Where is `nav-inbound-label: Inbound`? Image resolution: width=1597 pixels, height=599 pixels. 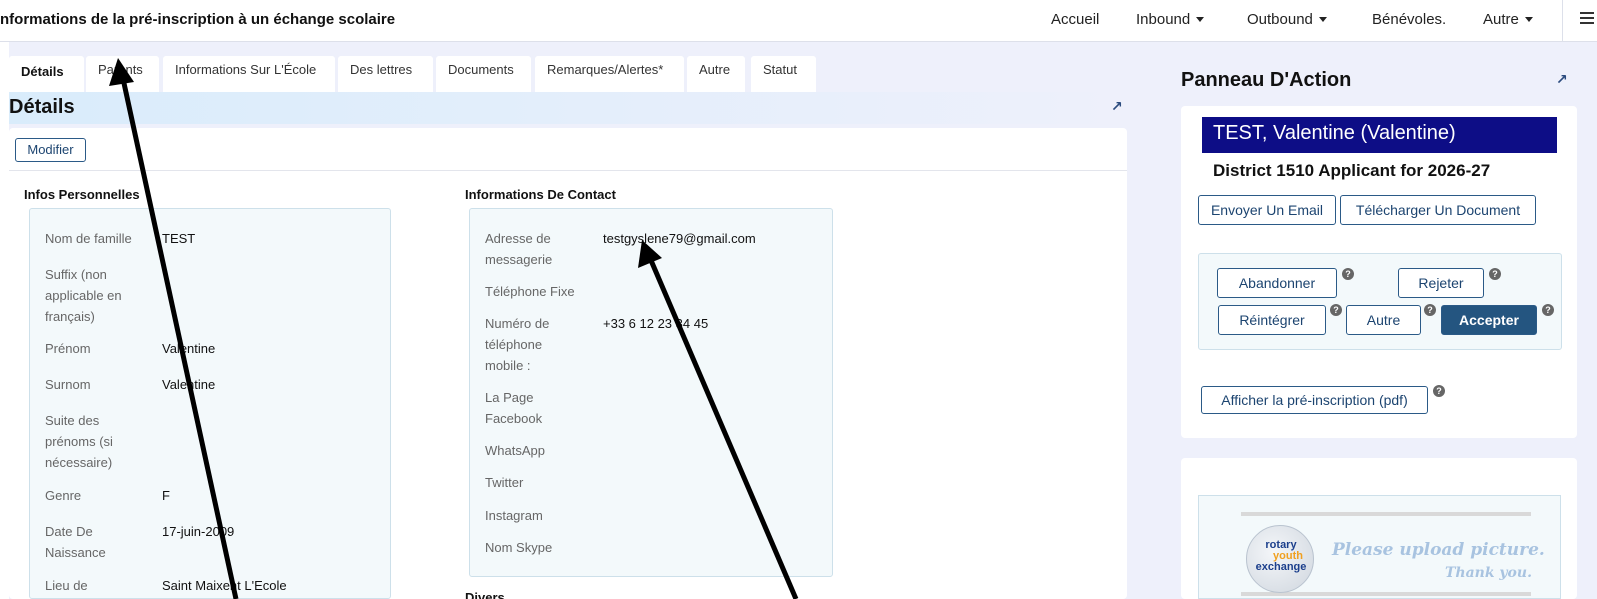
nav-inbound-label: Inbound is located at coordinates (1163, 19).